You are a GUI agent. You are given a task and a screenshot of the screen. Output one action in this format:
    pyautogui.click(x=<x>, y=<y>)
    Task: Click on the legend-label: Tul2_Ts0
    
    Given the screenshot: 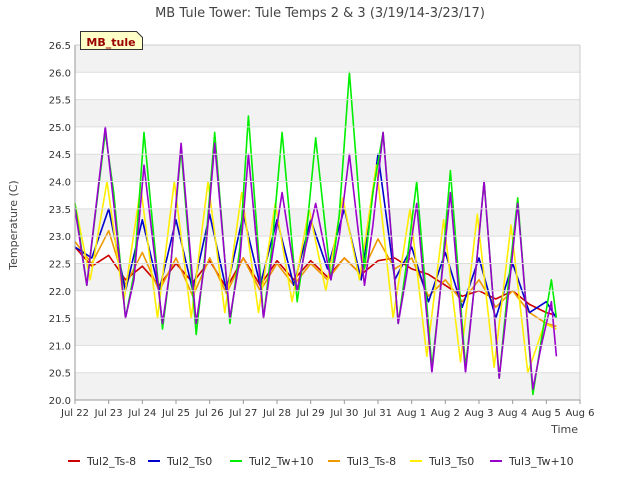 What is the action you would take?
    pyautogui.click(x=189, y=461)
    